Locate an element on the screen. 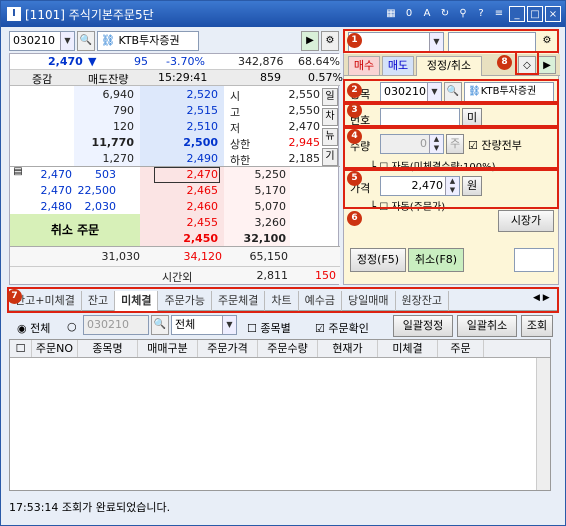 The height and width of the screenshot is (526, 566). ask-total: 31,030 is located at coordinates (121, 256).